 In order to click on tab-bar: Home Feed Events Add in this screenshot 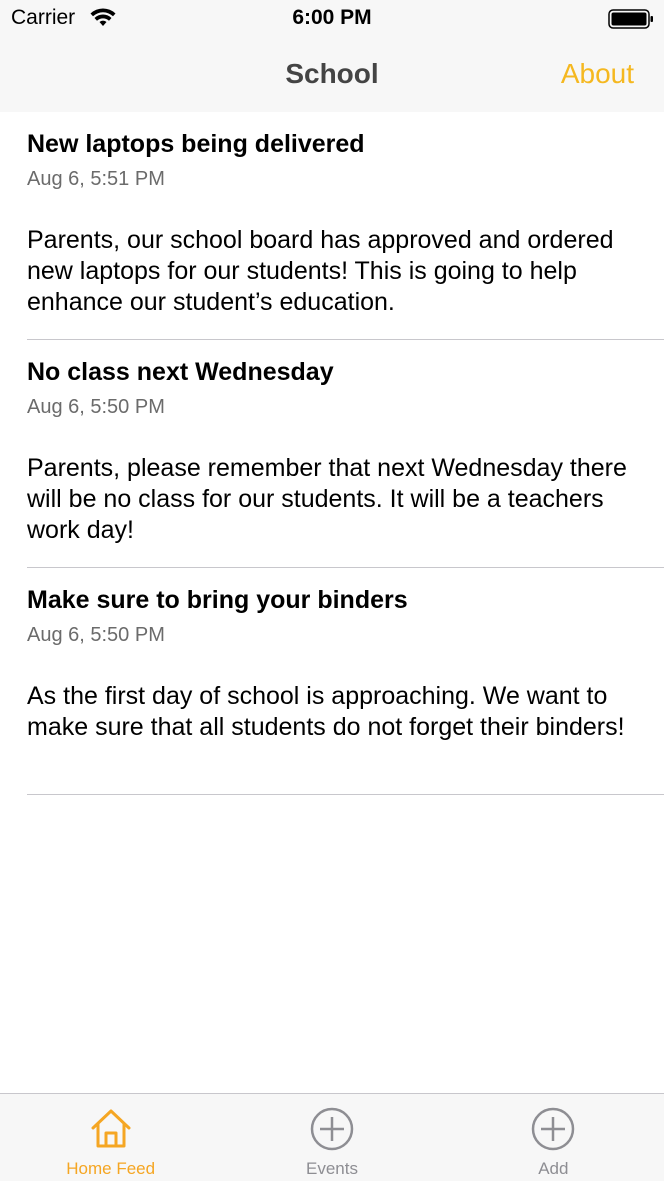, I will do `click(332, 1137)`.